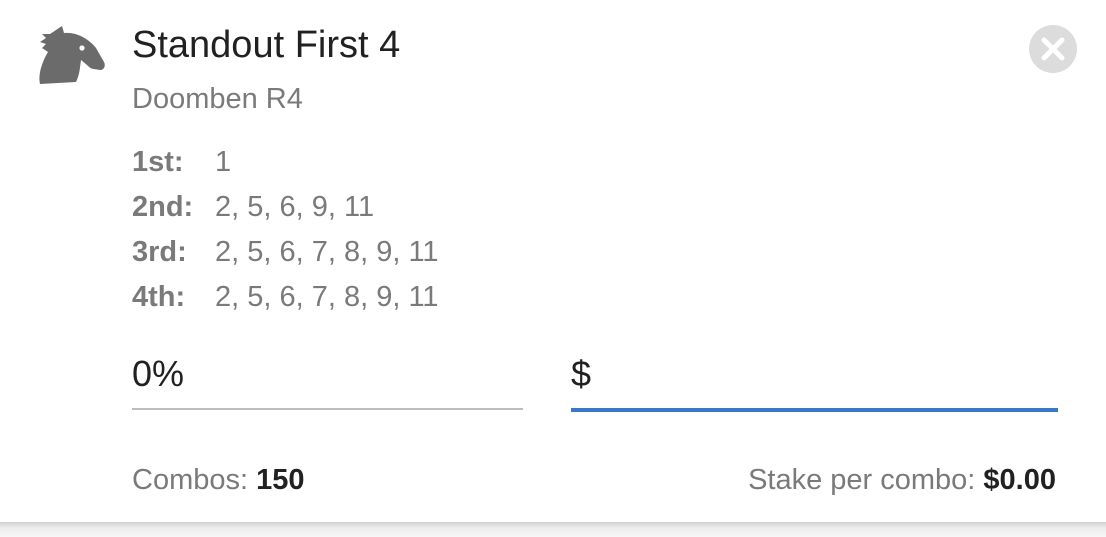 The image size is (1106, 537). I want to click on stake-summary: Stake per combo: $0.00, so click(902, 480).